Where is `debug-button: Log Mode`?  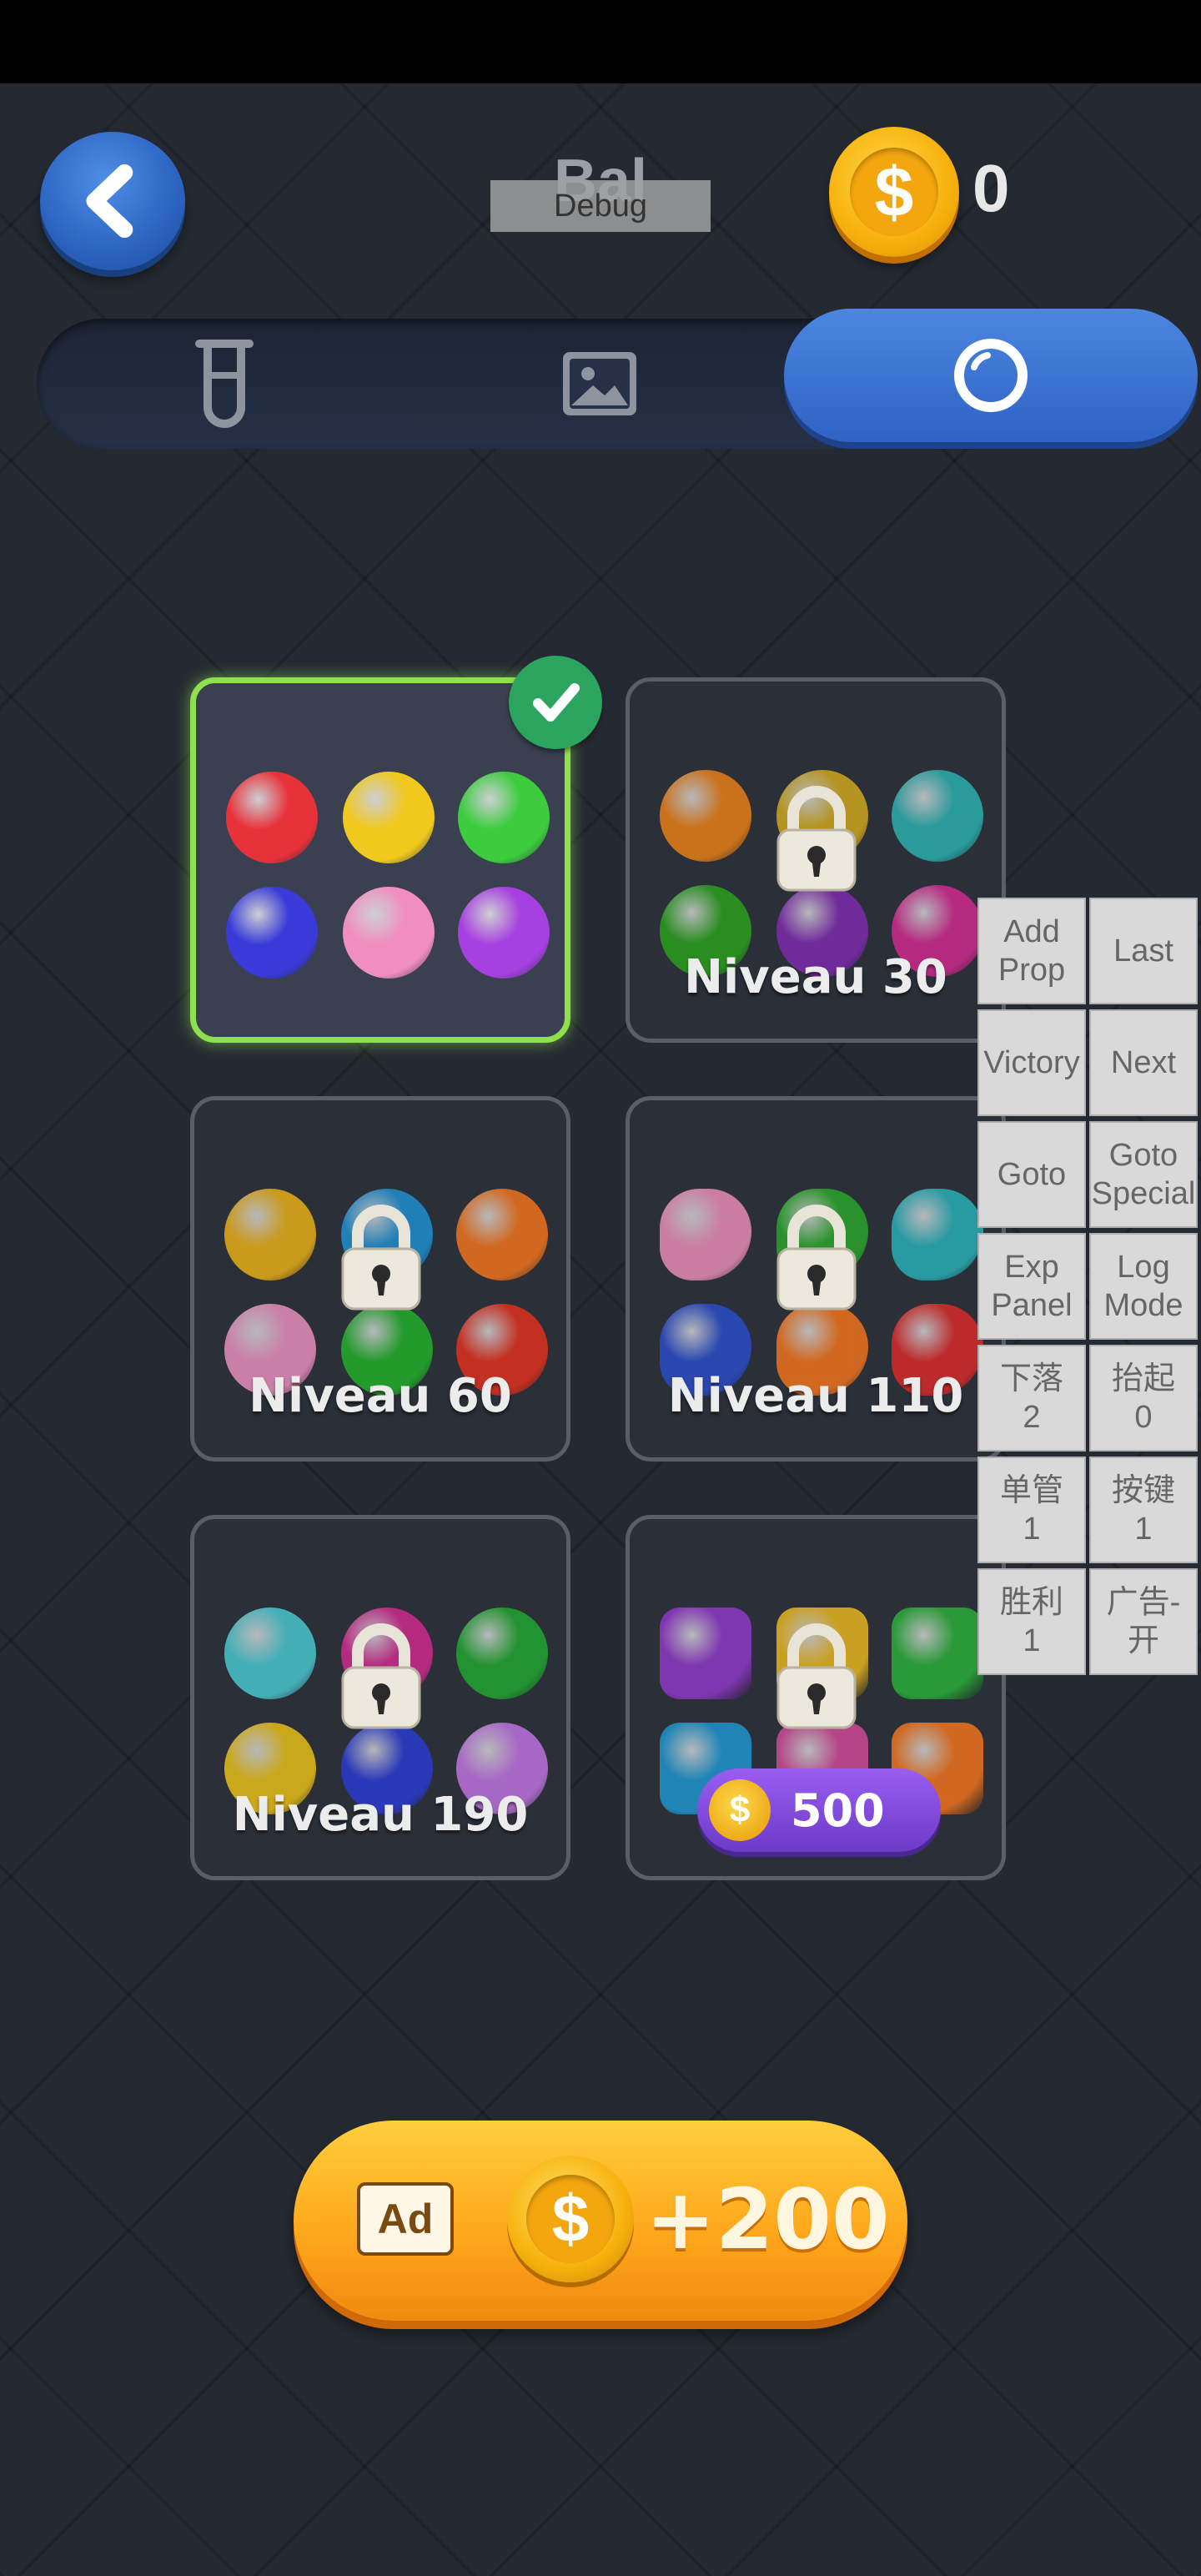 debug-button: Log Mode is located at coordinates (1144, 1286).